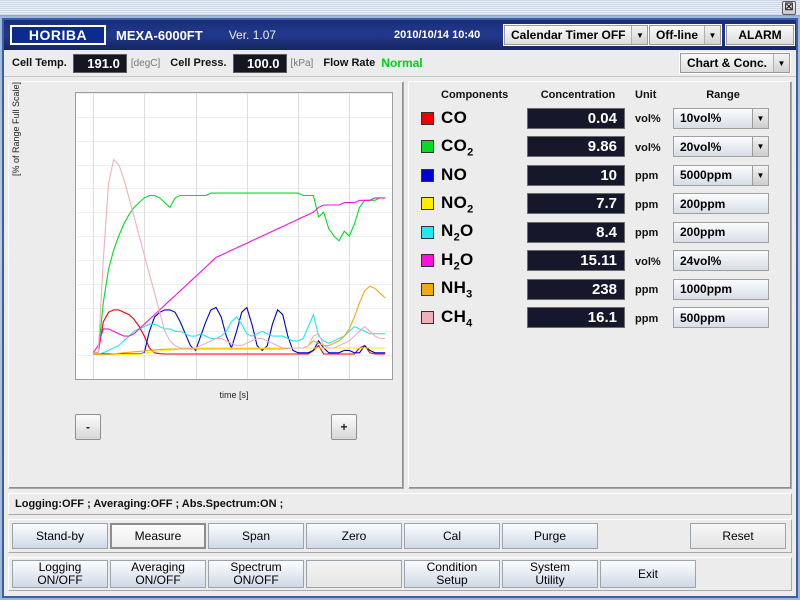 The height and width of the screenshot is (600, 800). I want to click on col-components: Components, so click(475, 95).